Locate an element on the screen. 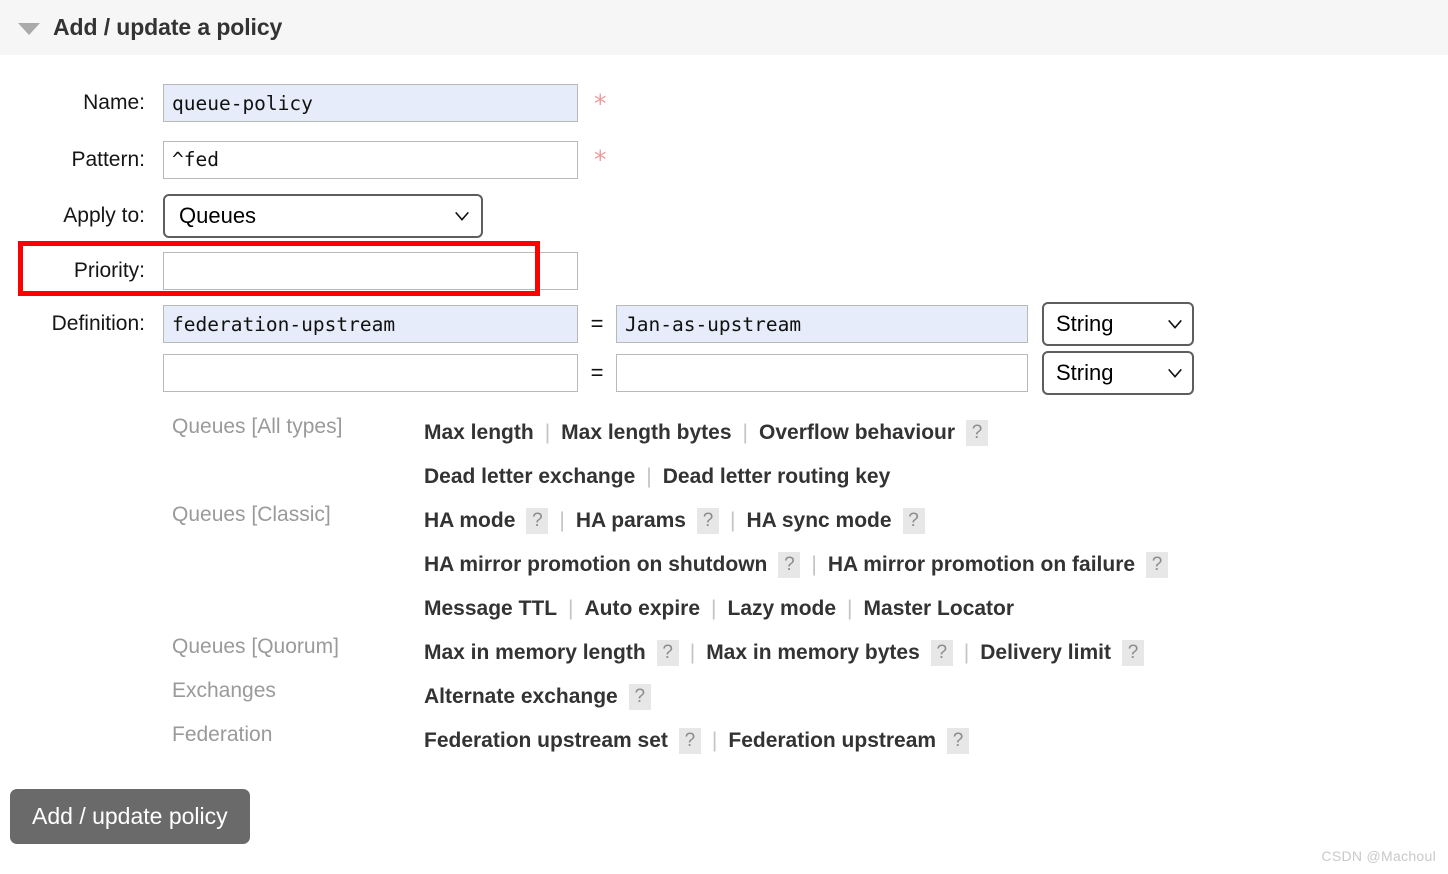 The image size is (1448, 874). param-link: HA mirror promotion on failure is located at coordinates (981, 565).